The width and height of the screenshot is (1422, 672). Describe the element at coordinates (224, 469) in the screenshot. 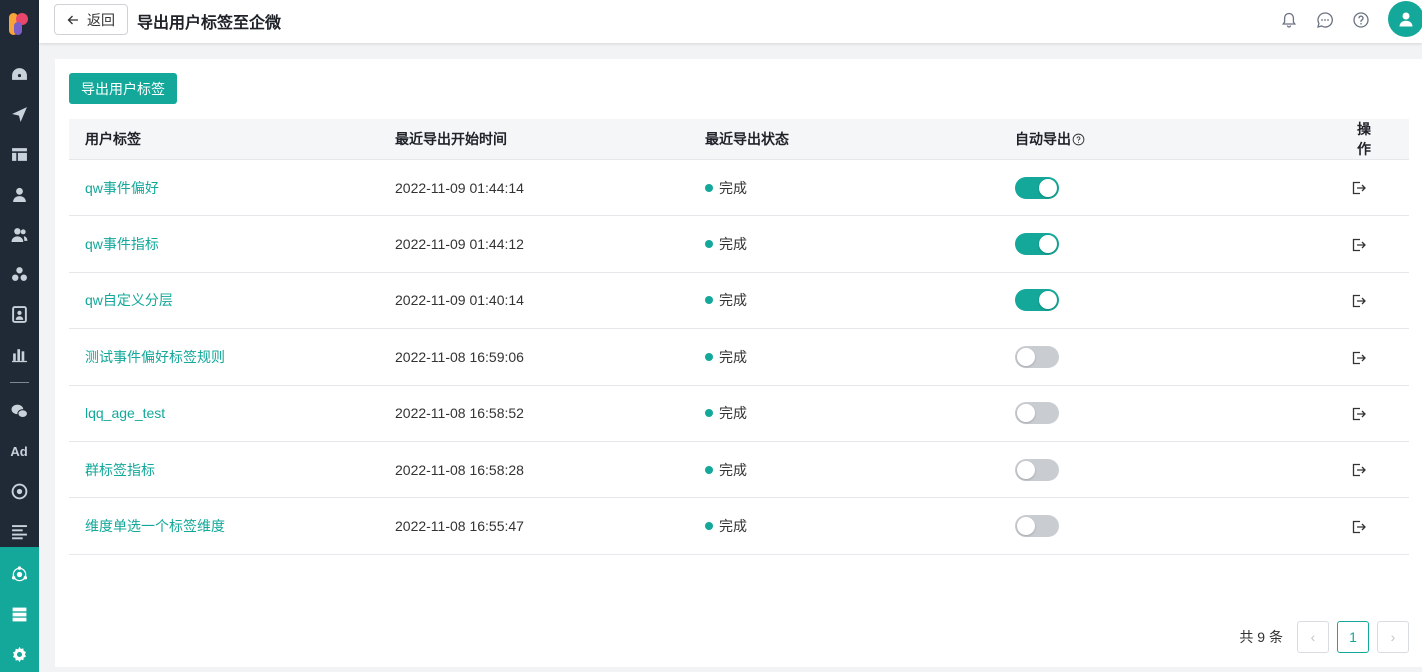

I see `table-cell-tag: 群标签指标` at that location.